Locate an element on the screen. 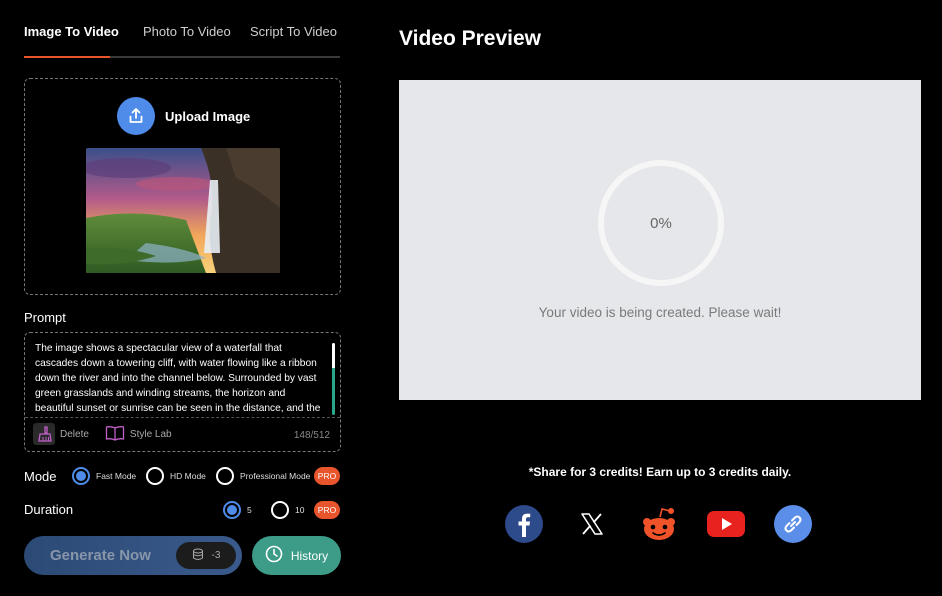  professional-mode-label: Professional Mode is located at coordinates (275, 476).